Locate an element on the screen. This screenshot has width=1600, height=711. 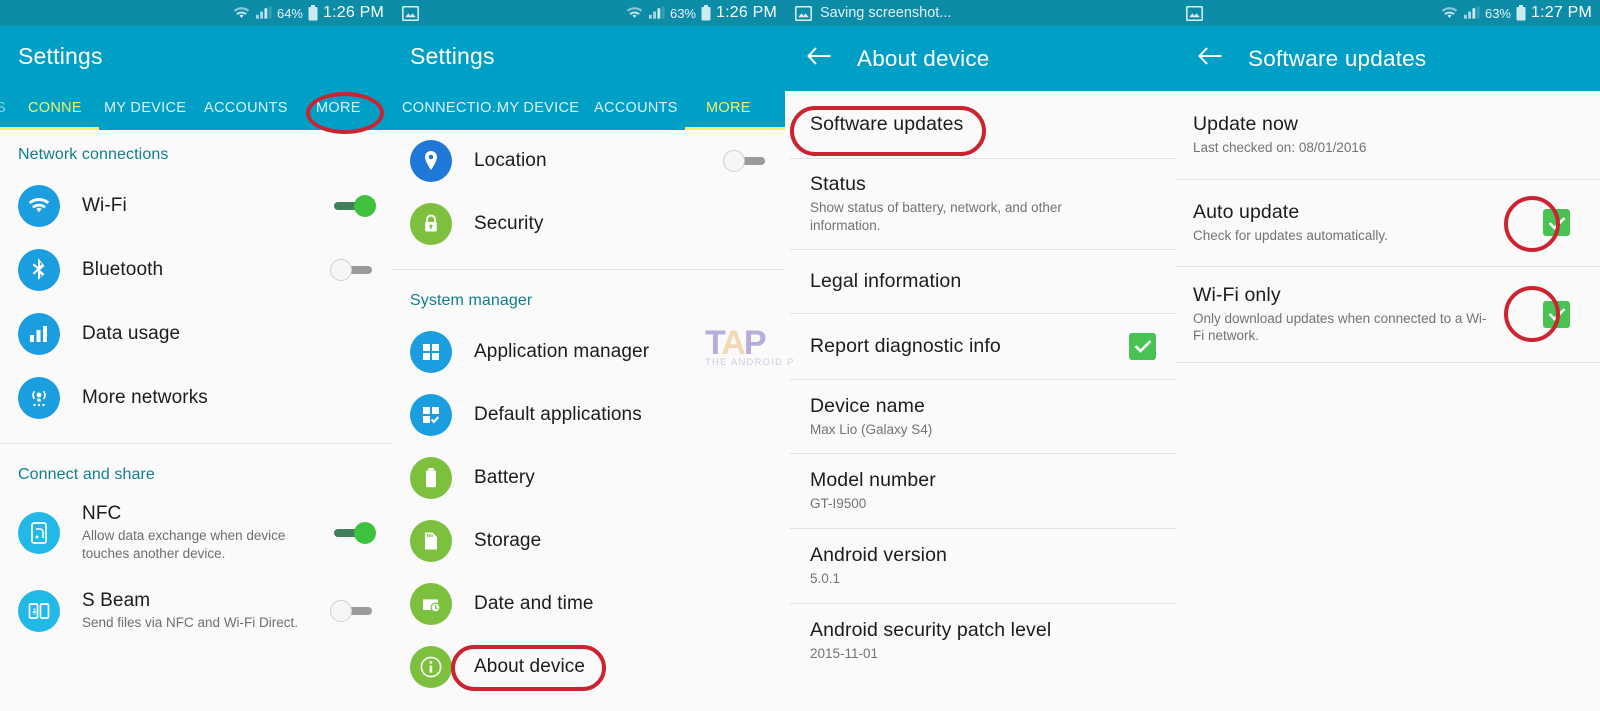
sbeam-icon is located at coordinates (39, 611).